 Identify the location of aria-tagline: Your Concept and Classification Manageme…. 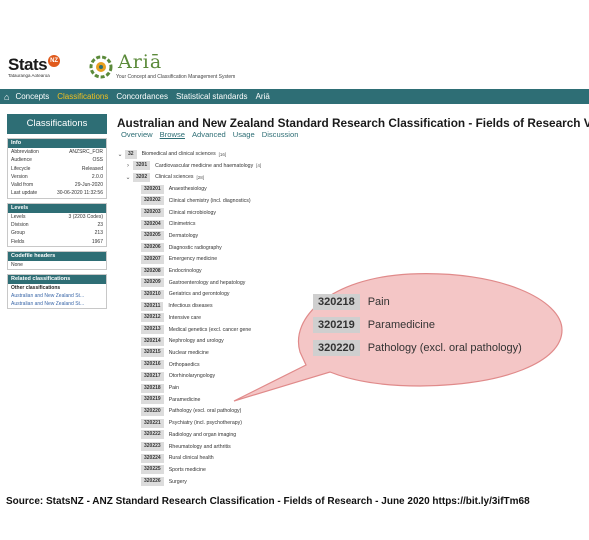
(176, 77).